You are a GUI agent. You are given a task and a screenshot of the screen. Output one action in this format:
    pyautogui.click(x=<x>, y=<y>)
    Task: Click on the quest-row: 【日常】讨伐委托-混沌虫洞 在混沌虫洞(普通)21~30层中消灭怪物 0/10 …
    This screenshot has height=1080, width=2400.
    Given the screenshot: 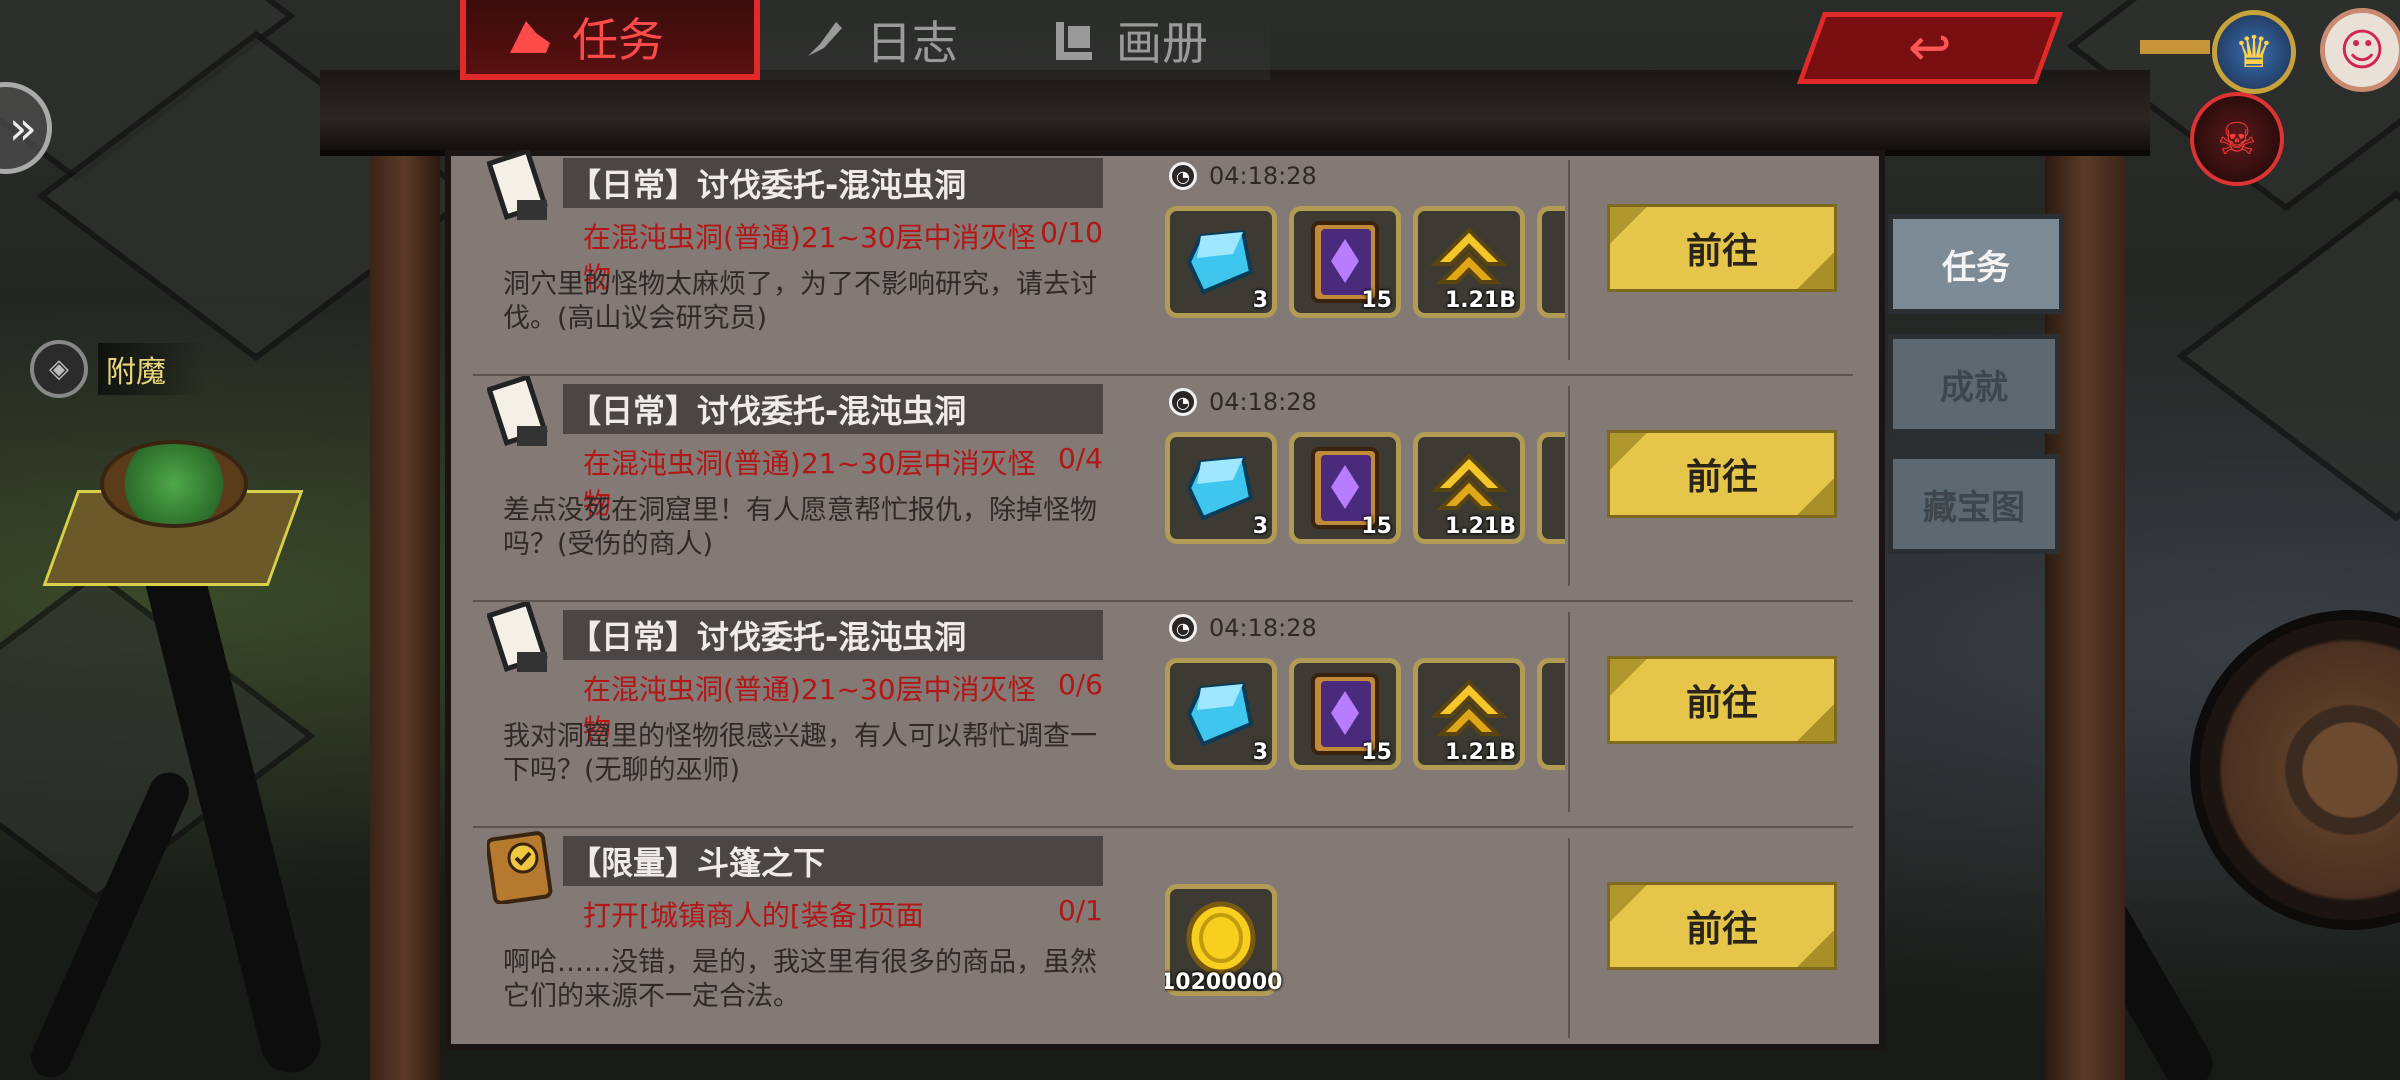 What is the action you would take?
    pyautogui.click(x=1163, y=263)
    